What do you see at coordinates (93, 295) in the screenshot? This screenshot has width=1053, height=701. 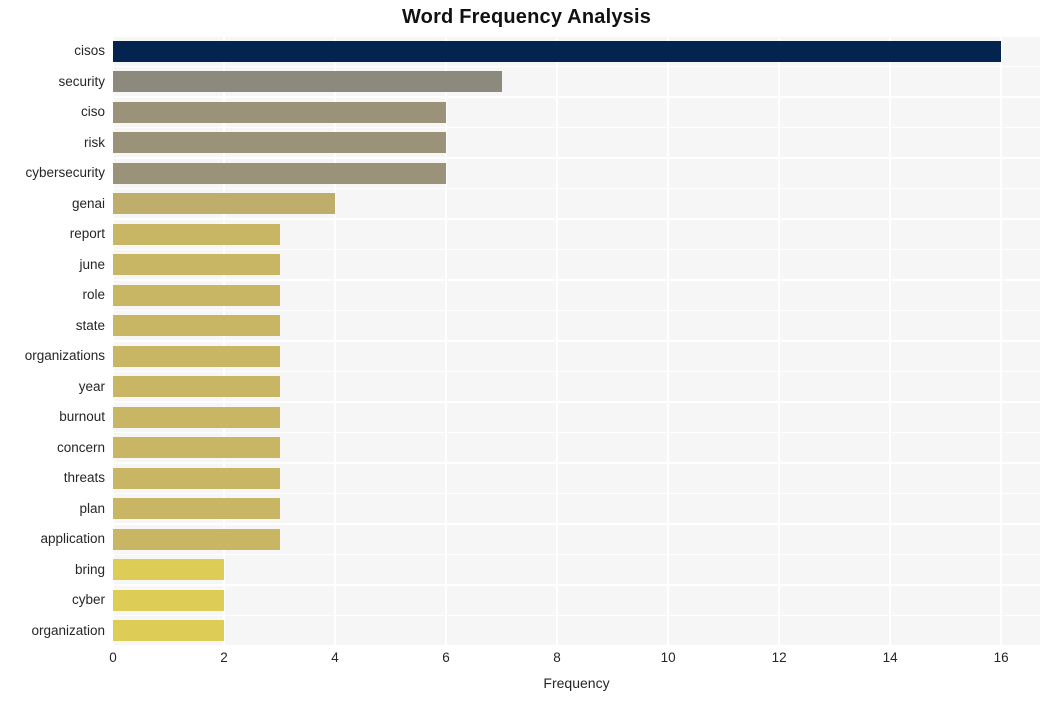 I see `y-axis-tick-label: role` at bounding box center [93, 295].